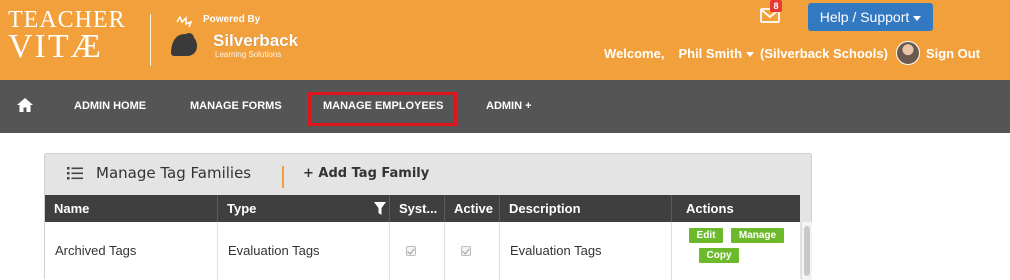 Image resolution: width=1010 pixels, height=280 pixels. Describe the element at coordinates (380, 208) in the screenshot. I see `filter-icon` at that location.